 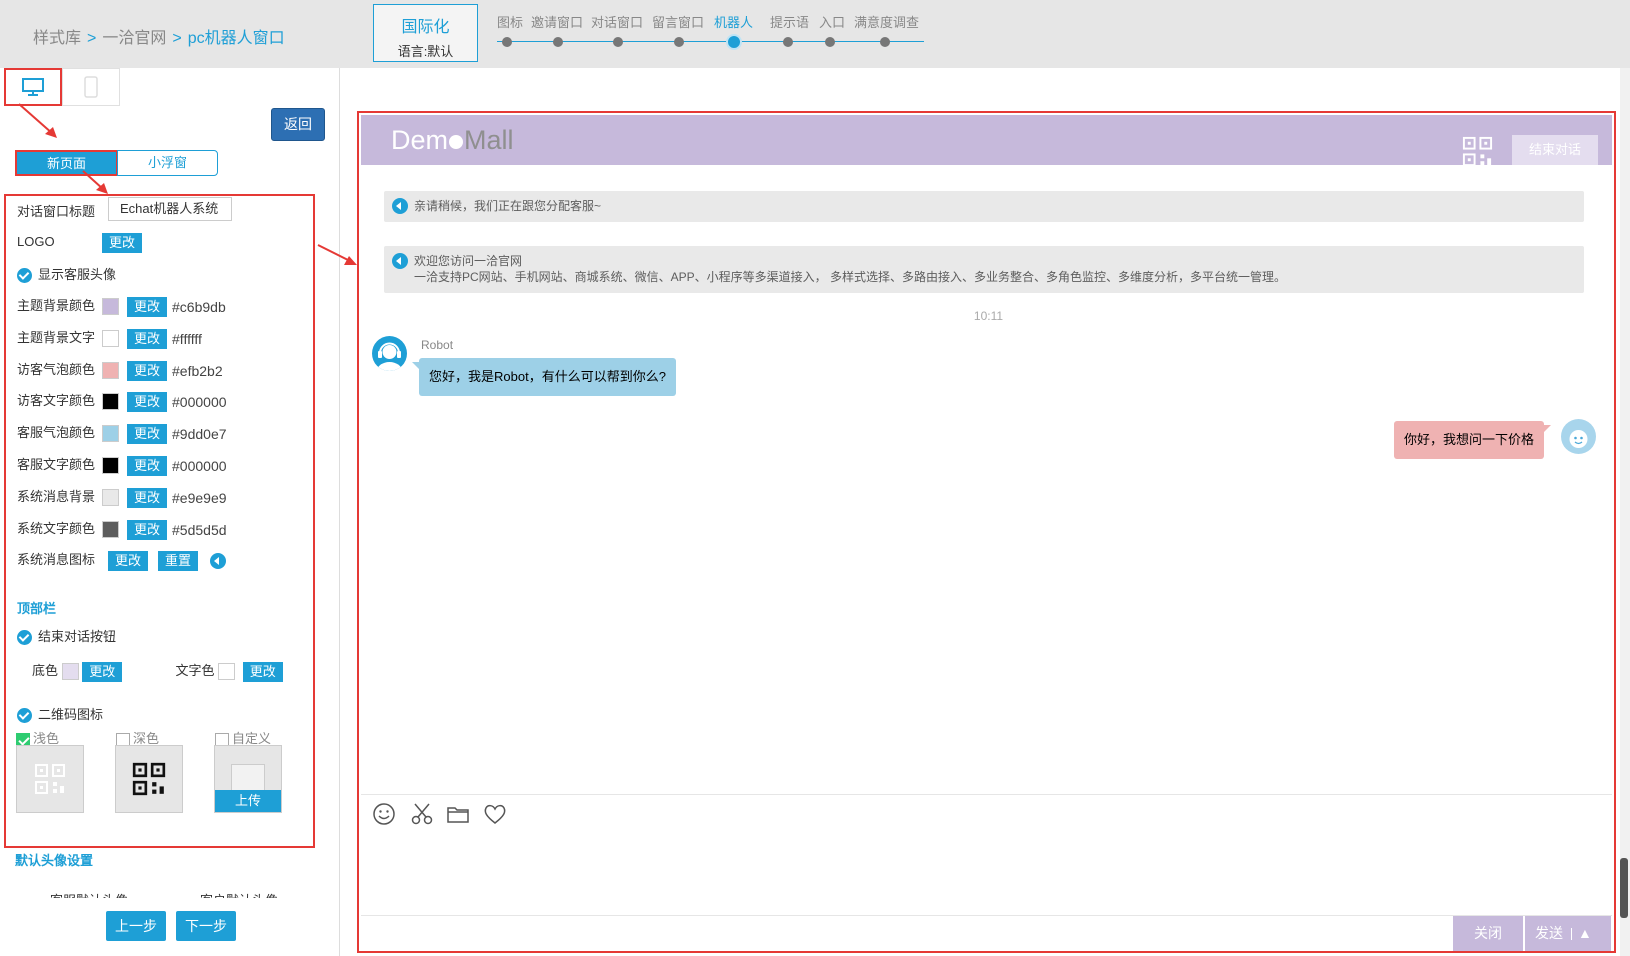 I want to click on qr-dark-icon, so click(x=149, y=779).